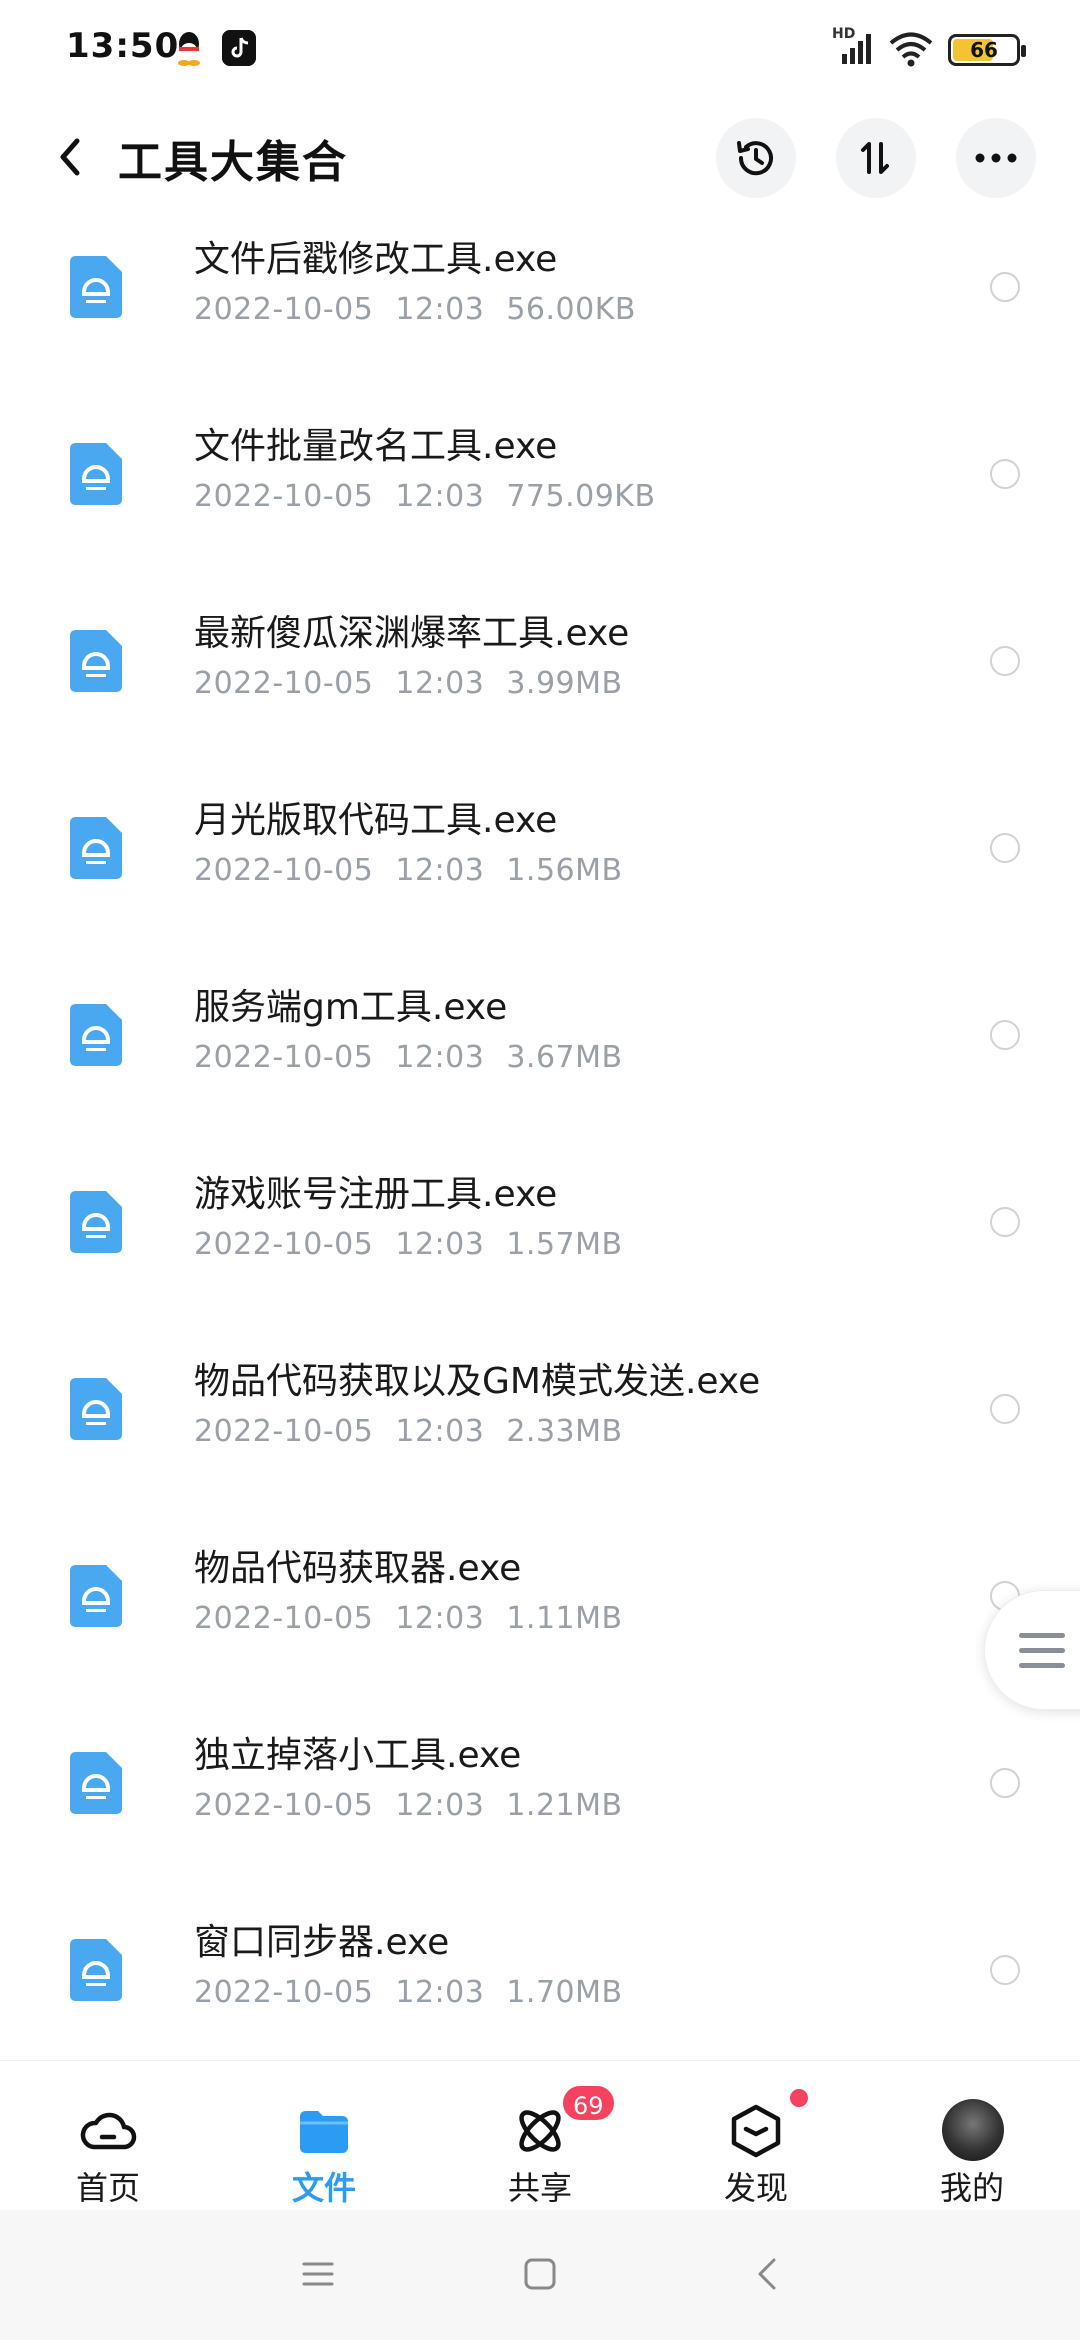 The image size is (1080, 2340). I want to click on file-name: 月光版取代码工具.exe, so click(376, 820).